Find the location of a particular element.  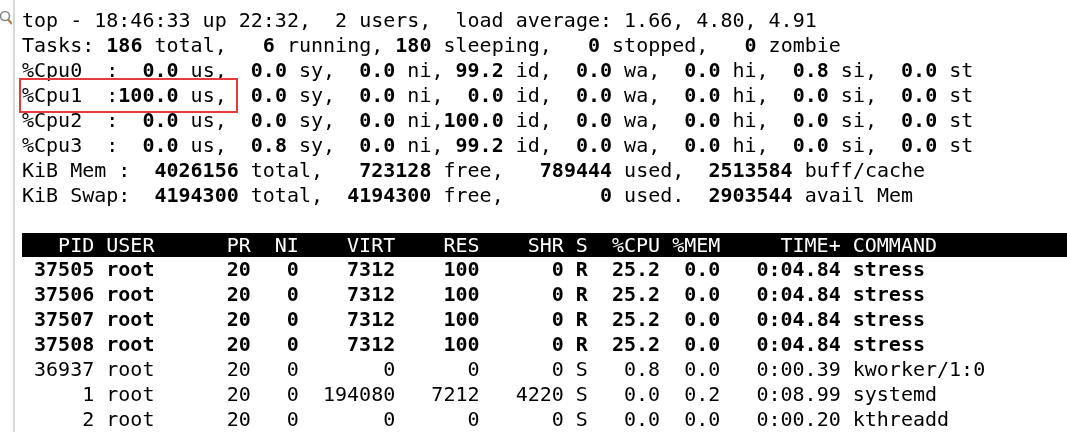

table-cell: 37508 is located at coordinates (64, 344).